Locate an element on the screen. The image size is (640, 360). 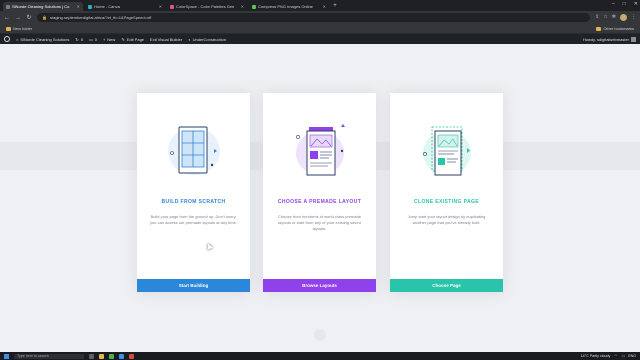
minimize-icon: – is located at coordinates (613, 4).